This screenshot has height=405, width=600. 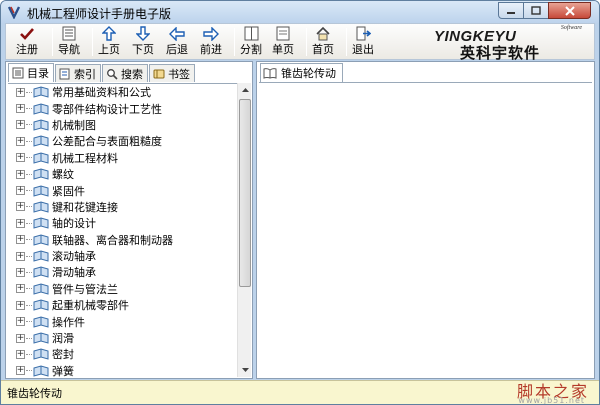 What do you see at coordinates (123, 272) in the screenshot?
I see `tree-item: + 滑动轴承` at bounding box center [123, 272].